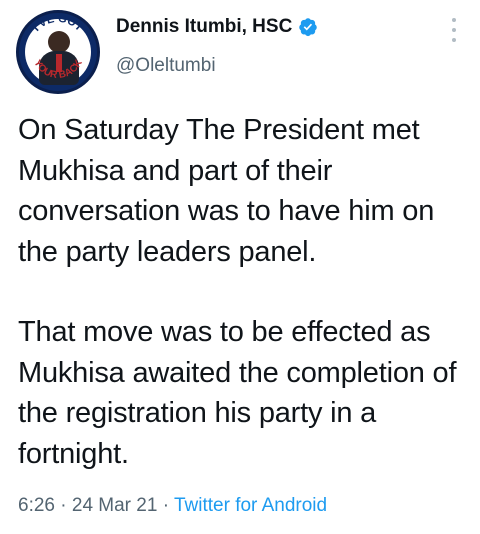 This screenshot has height=534, width=480. I want to click on tweet-meta: 6:26 · 24 Mar 21 · Twitter for Android, so click(172, 506).